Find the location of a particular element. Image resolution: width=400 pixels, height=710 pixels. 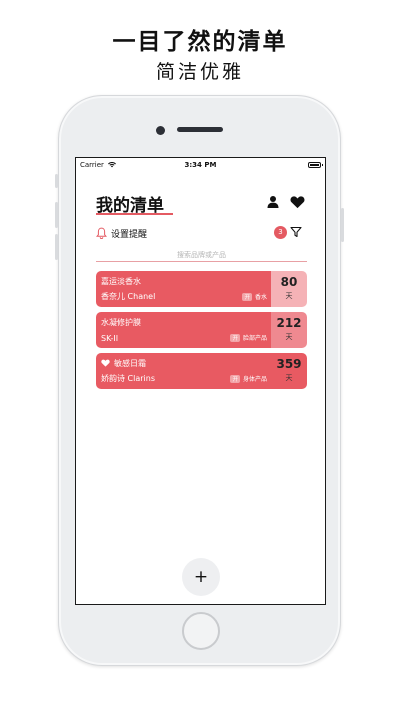

days-remaining: 80 天 is located at coordinates (289, 289).